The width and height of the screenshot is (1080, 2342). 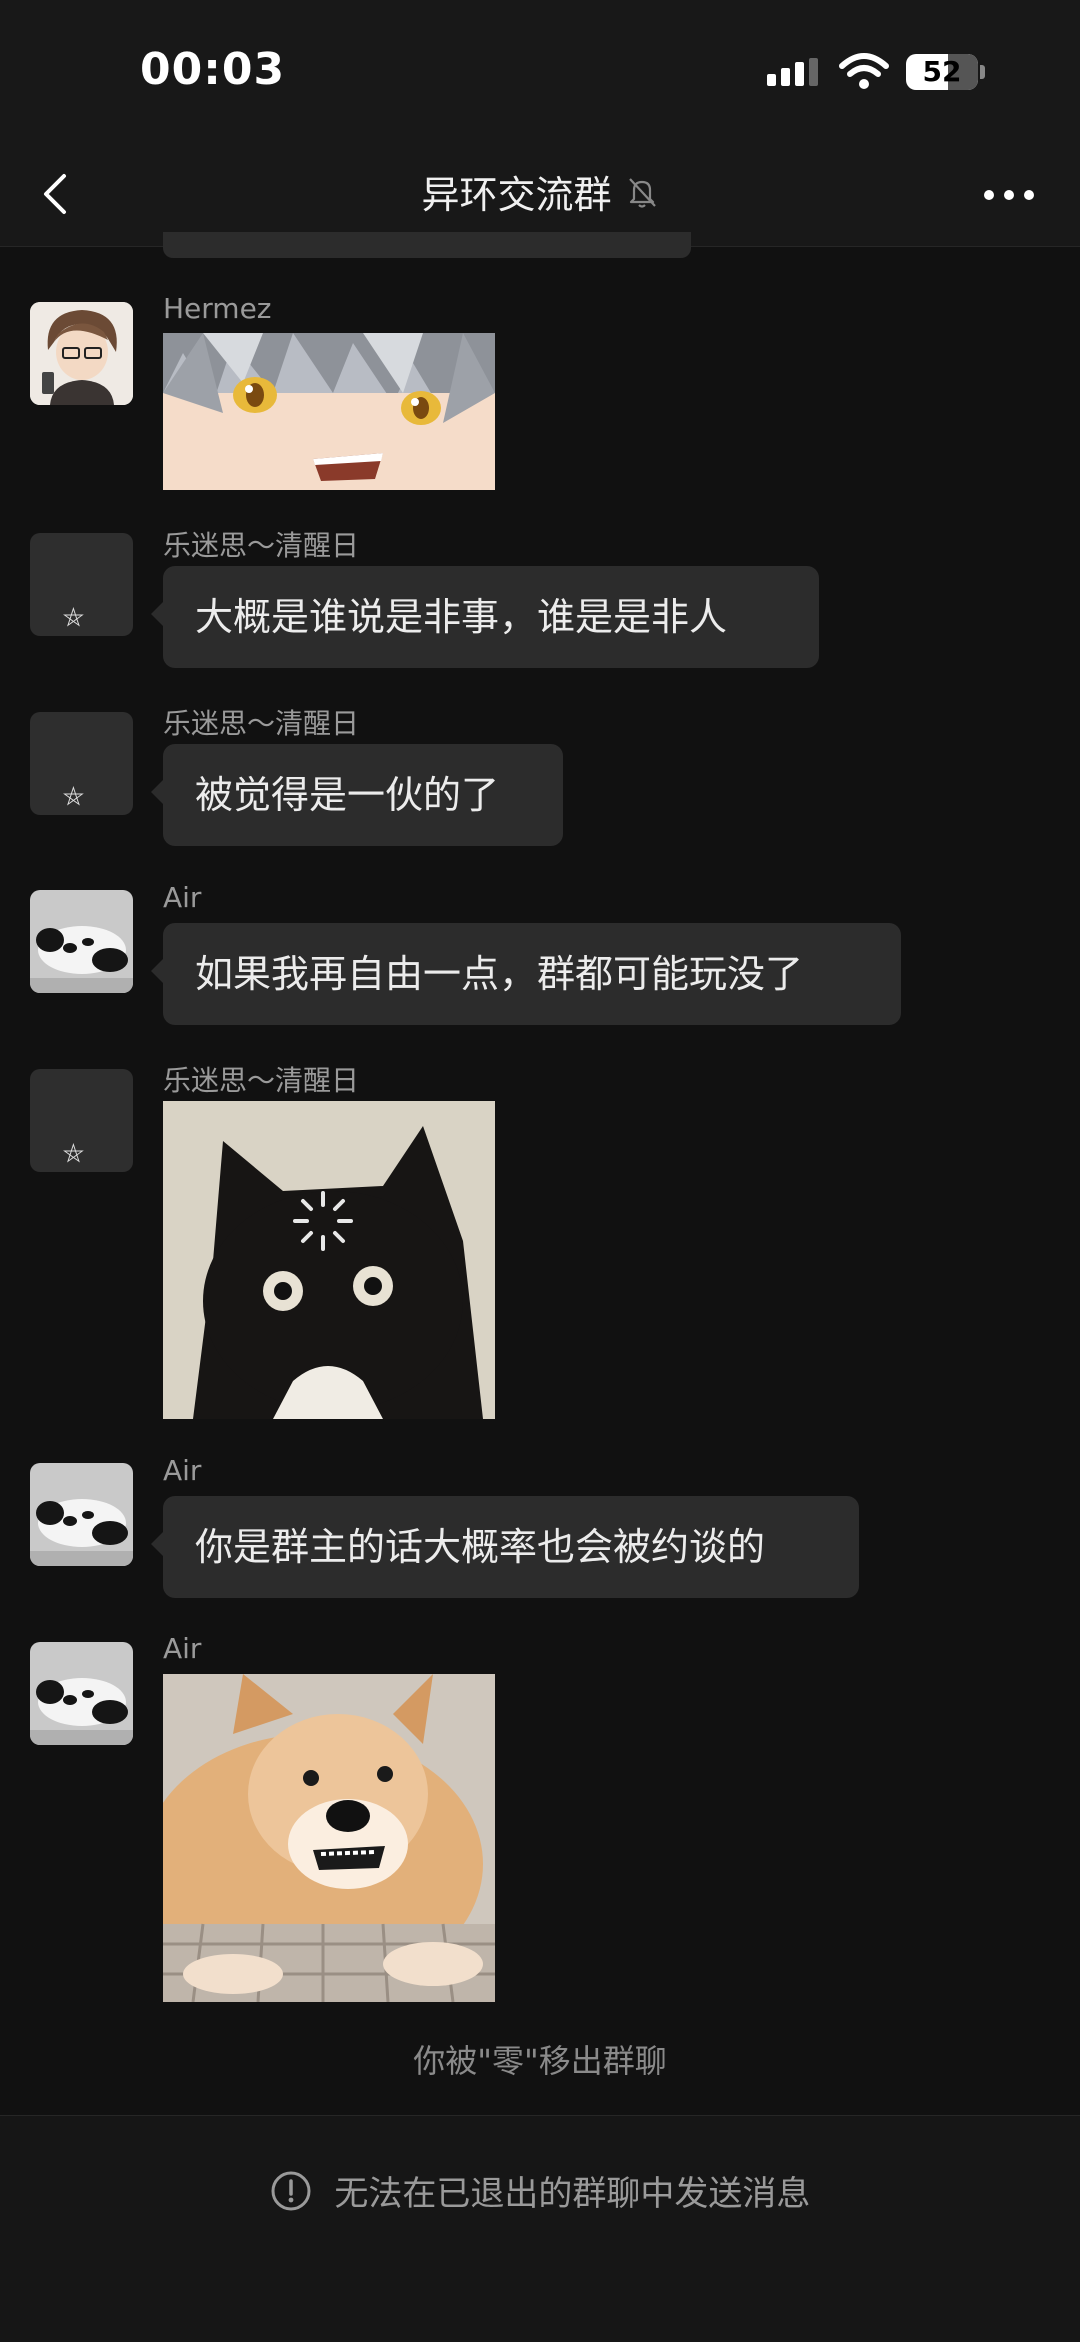 I want to click on text-message-bubble: 你是群主的话大概率也会被约谈的, so click(x=505, y=1547).